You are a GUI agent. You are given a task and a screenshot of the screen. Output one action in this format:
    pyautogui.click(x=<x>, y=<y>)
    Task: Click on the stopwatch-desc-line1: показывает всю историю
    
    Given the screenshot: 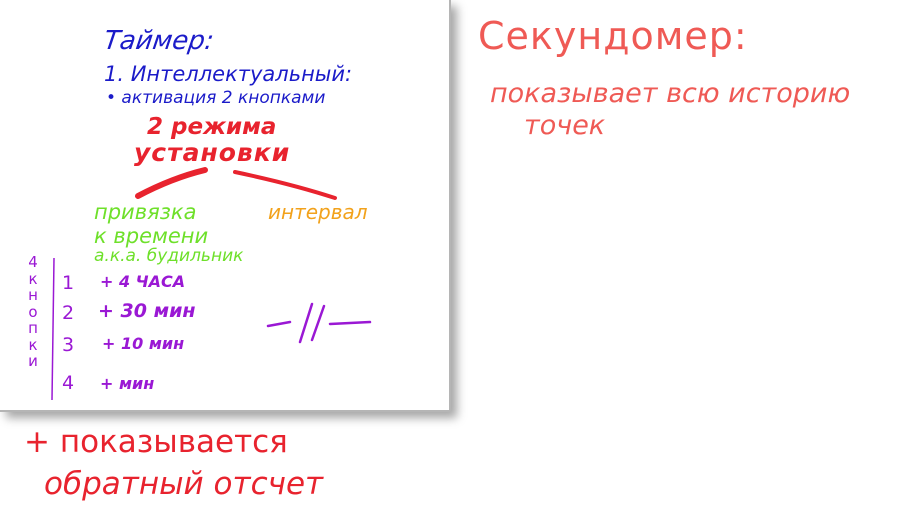 What is the action you would take?
    pyautogui.click(x=670, y=93)
    